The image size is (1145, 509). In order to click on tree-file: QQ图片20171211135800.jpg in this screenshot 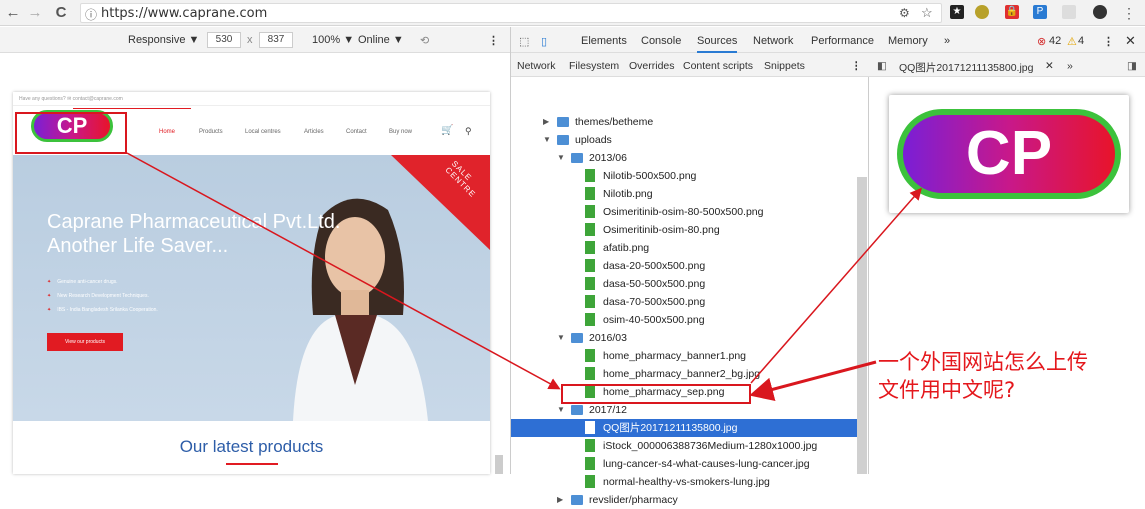, I will do `click(686, 428)`.